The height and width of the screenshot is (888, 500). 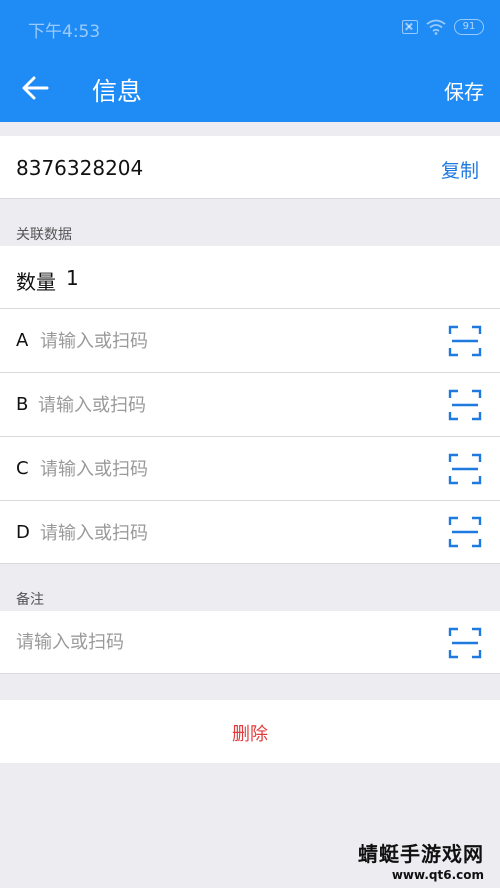 What do you see at coordinates (22, 404) in the screenshot?
I see `field-label-b: B` at bounding box center [22, 404].